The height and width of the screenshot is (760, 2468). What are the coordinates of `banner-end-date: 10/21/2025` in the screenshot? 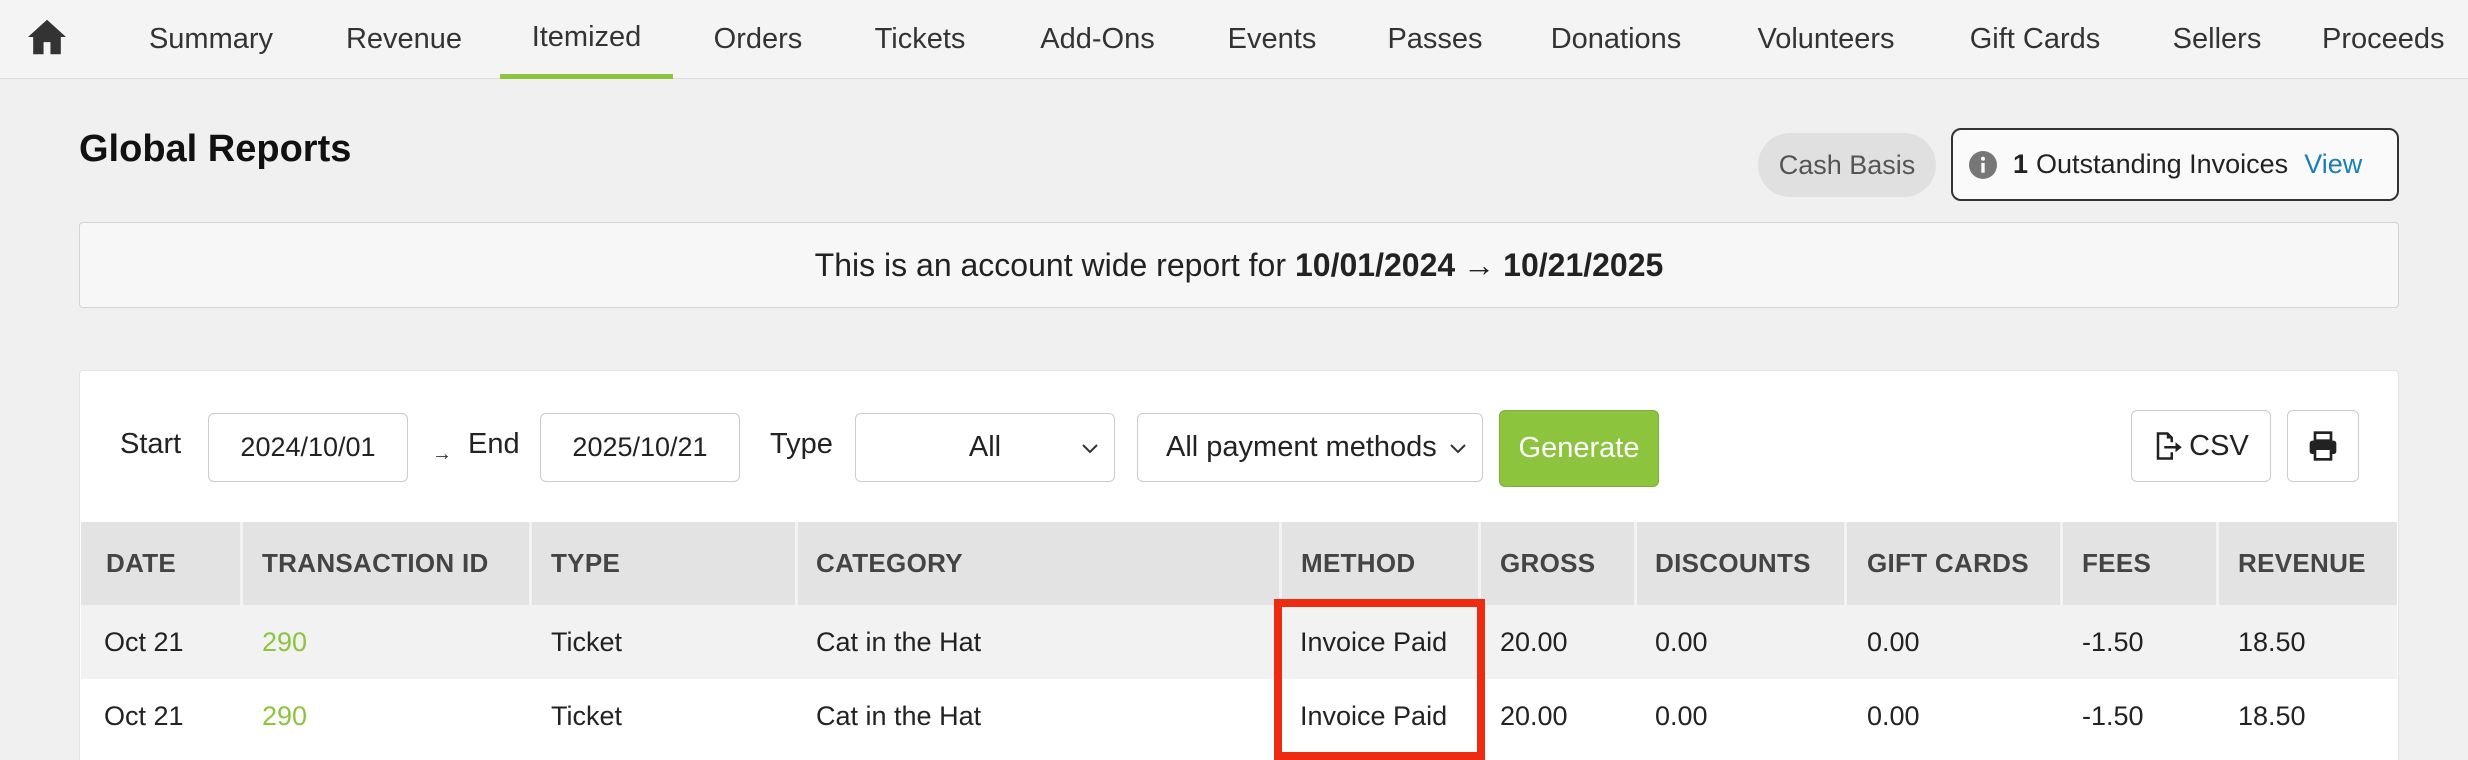 It's located at (1583, 264).